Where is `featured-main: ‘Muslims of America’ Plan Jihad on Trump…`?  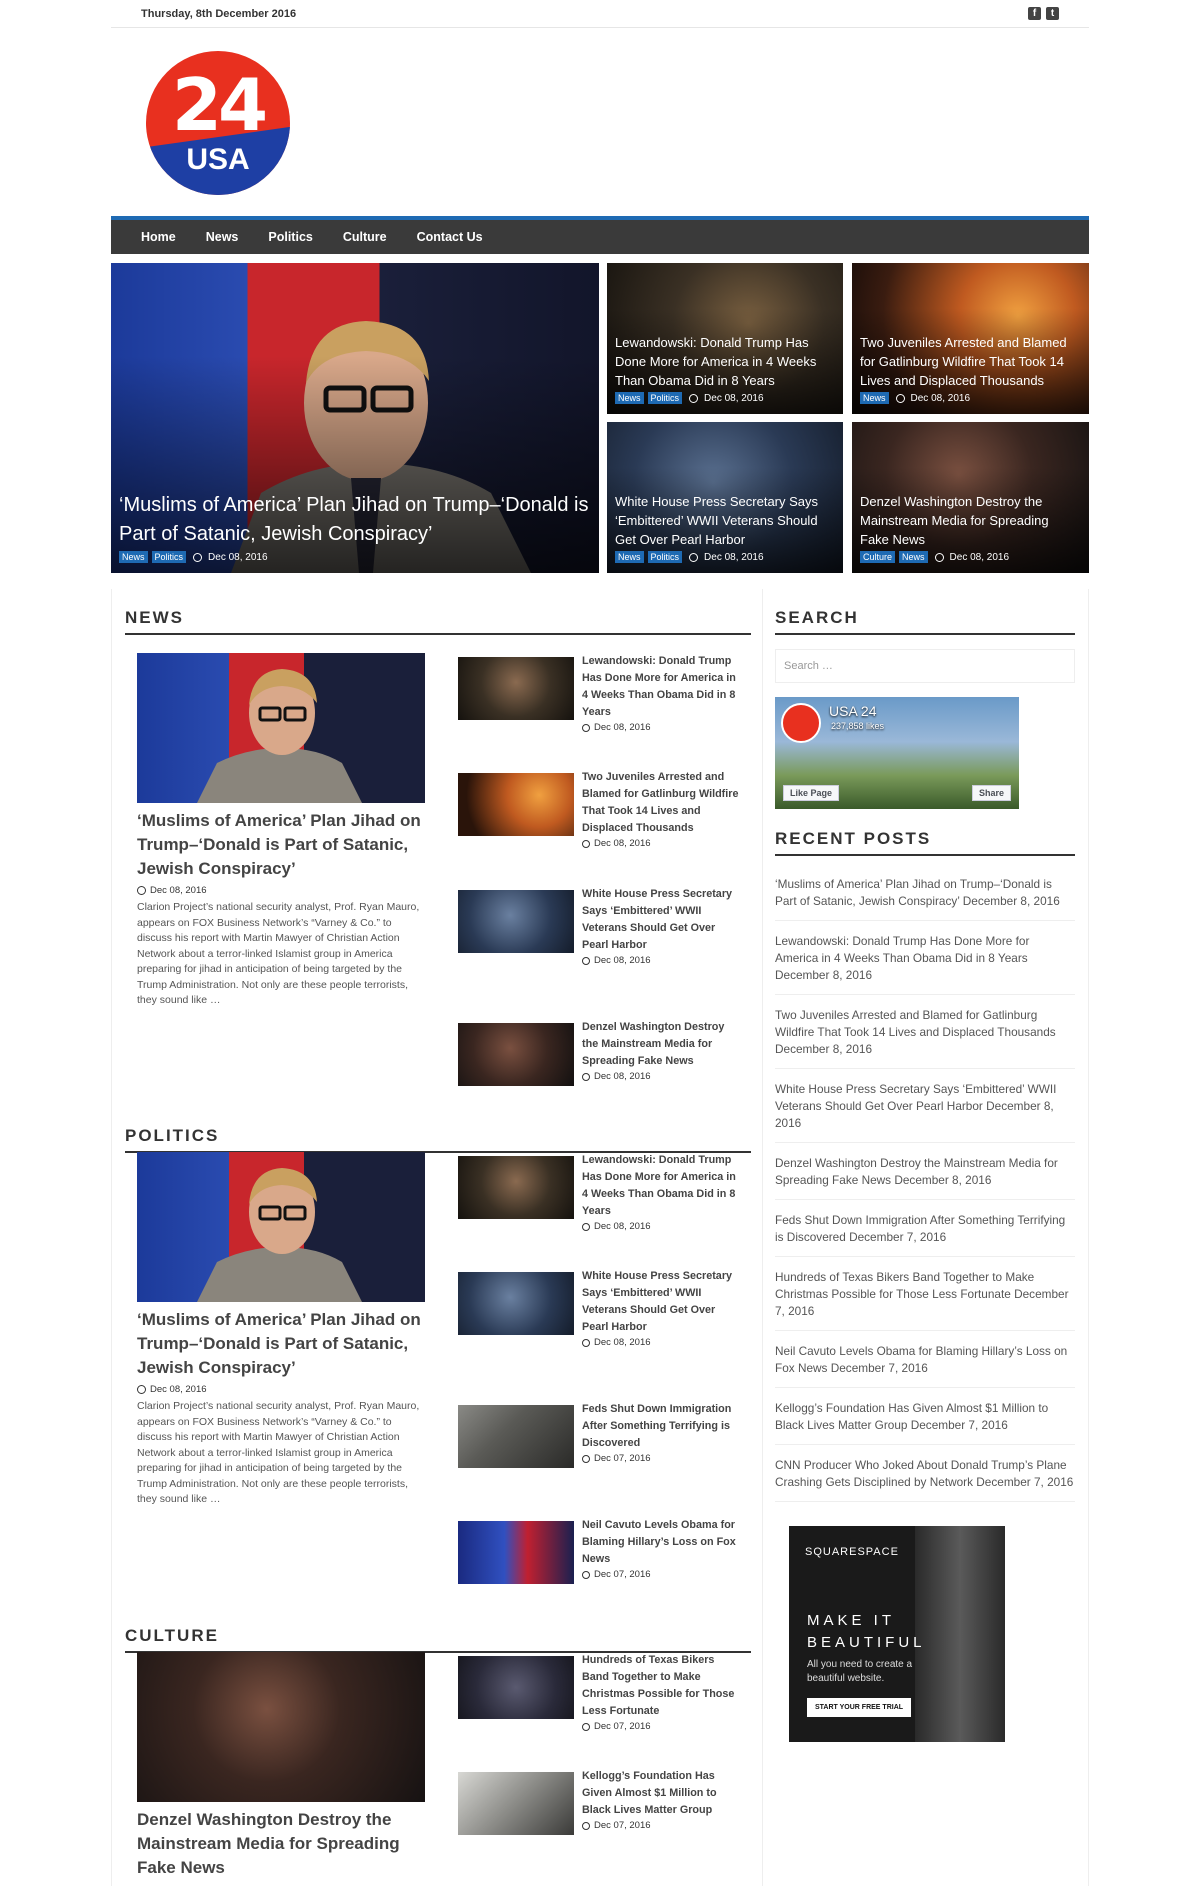 featured-main: ‘Muslims of America’ Plan Jihad on Trump… is located at coordinates (355, 418).